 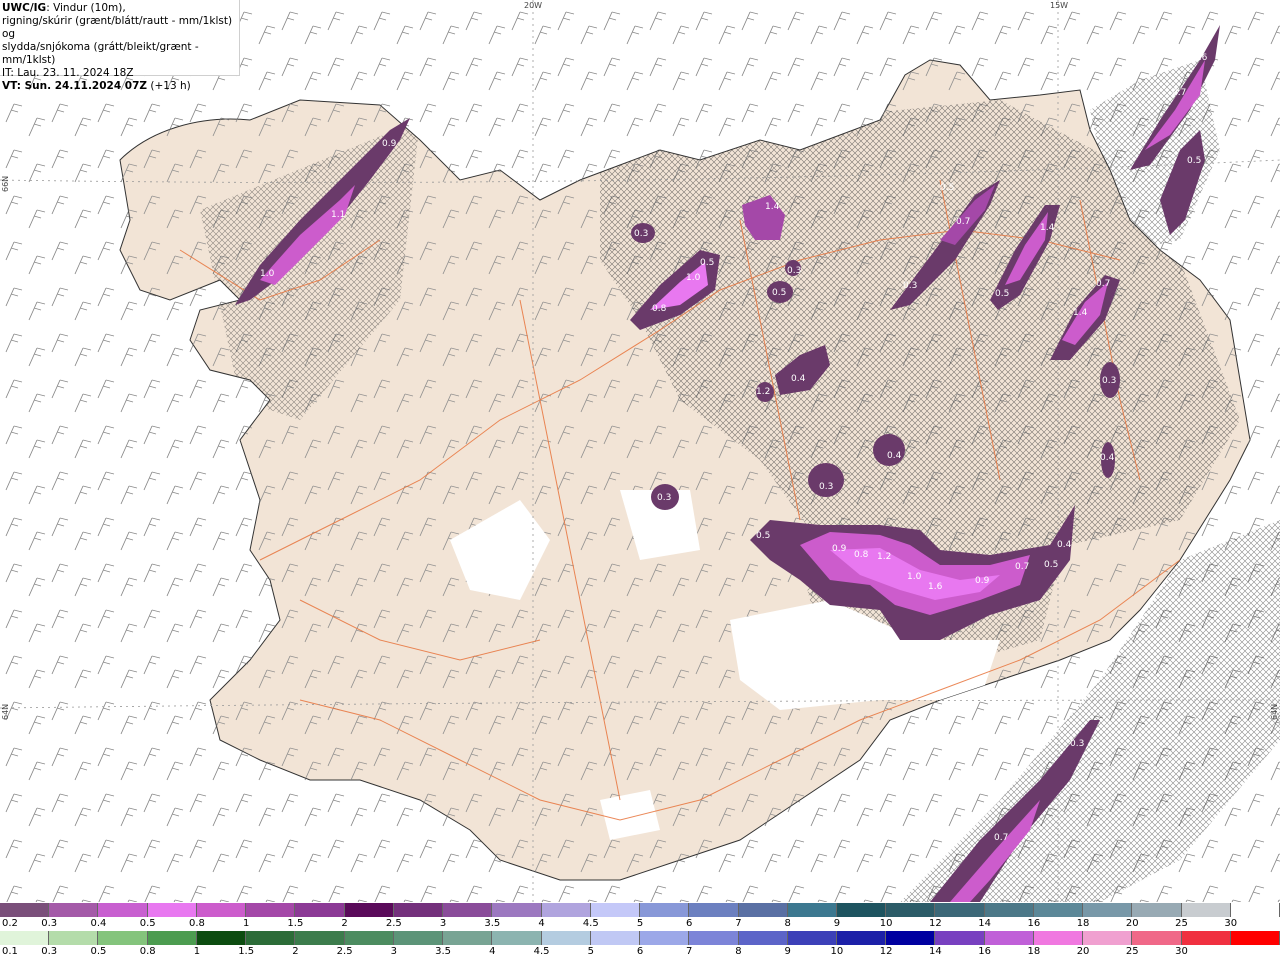 What do you see at coordinates (5, 183) in the screenshot?
I see `latitude-label-66n: 66N` at bounding box center [5, 183].